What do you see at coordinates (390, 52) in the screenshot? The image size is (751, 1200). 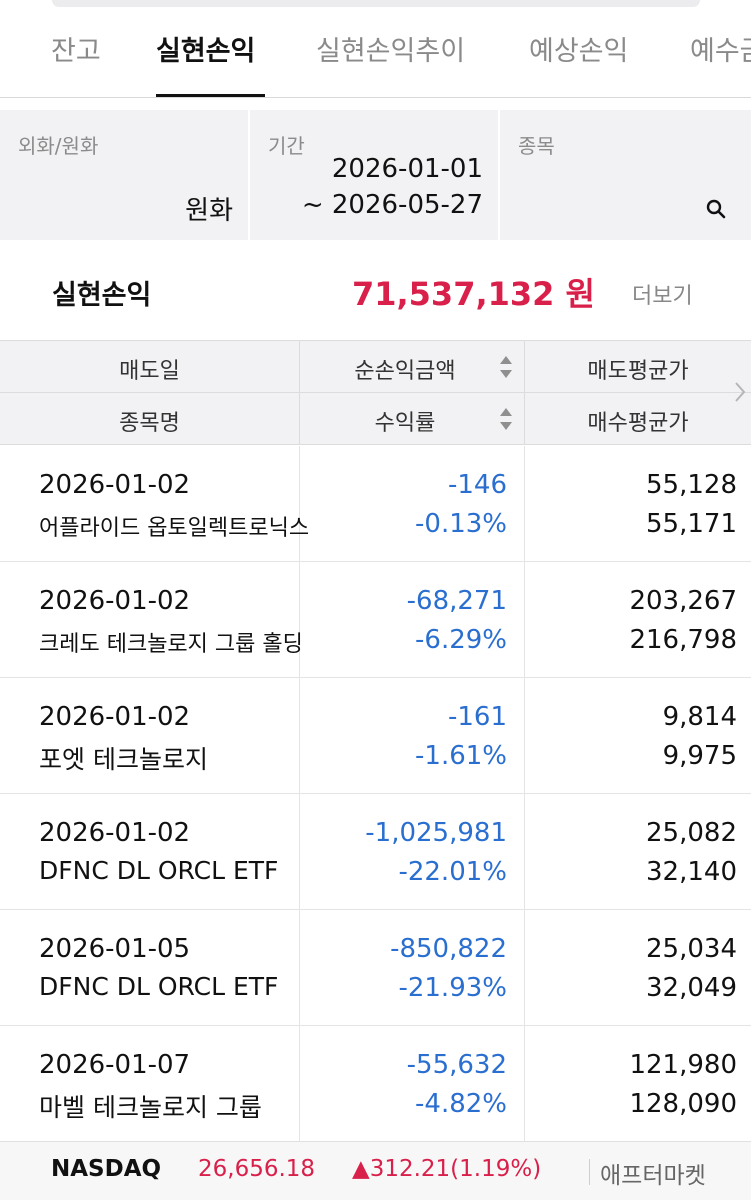 I see `tab-realized-pl-trend: 실현손익추이` at bounding box center [390, 52].